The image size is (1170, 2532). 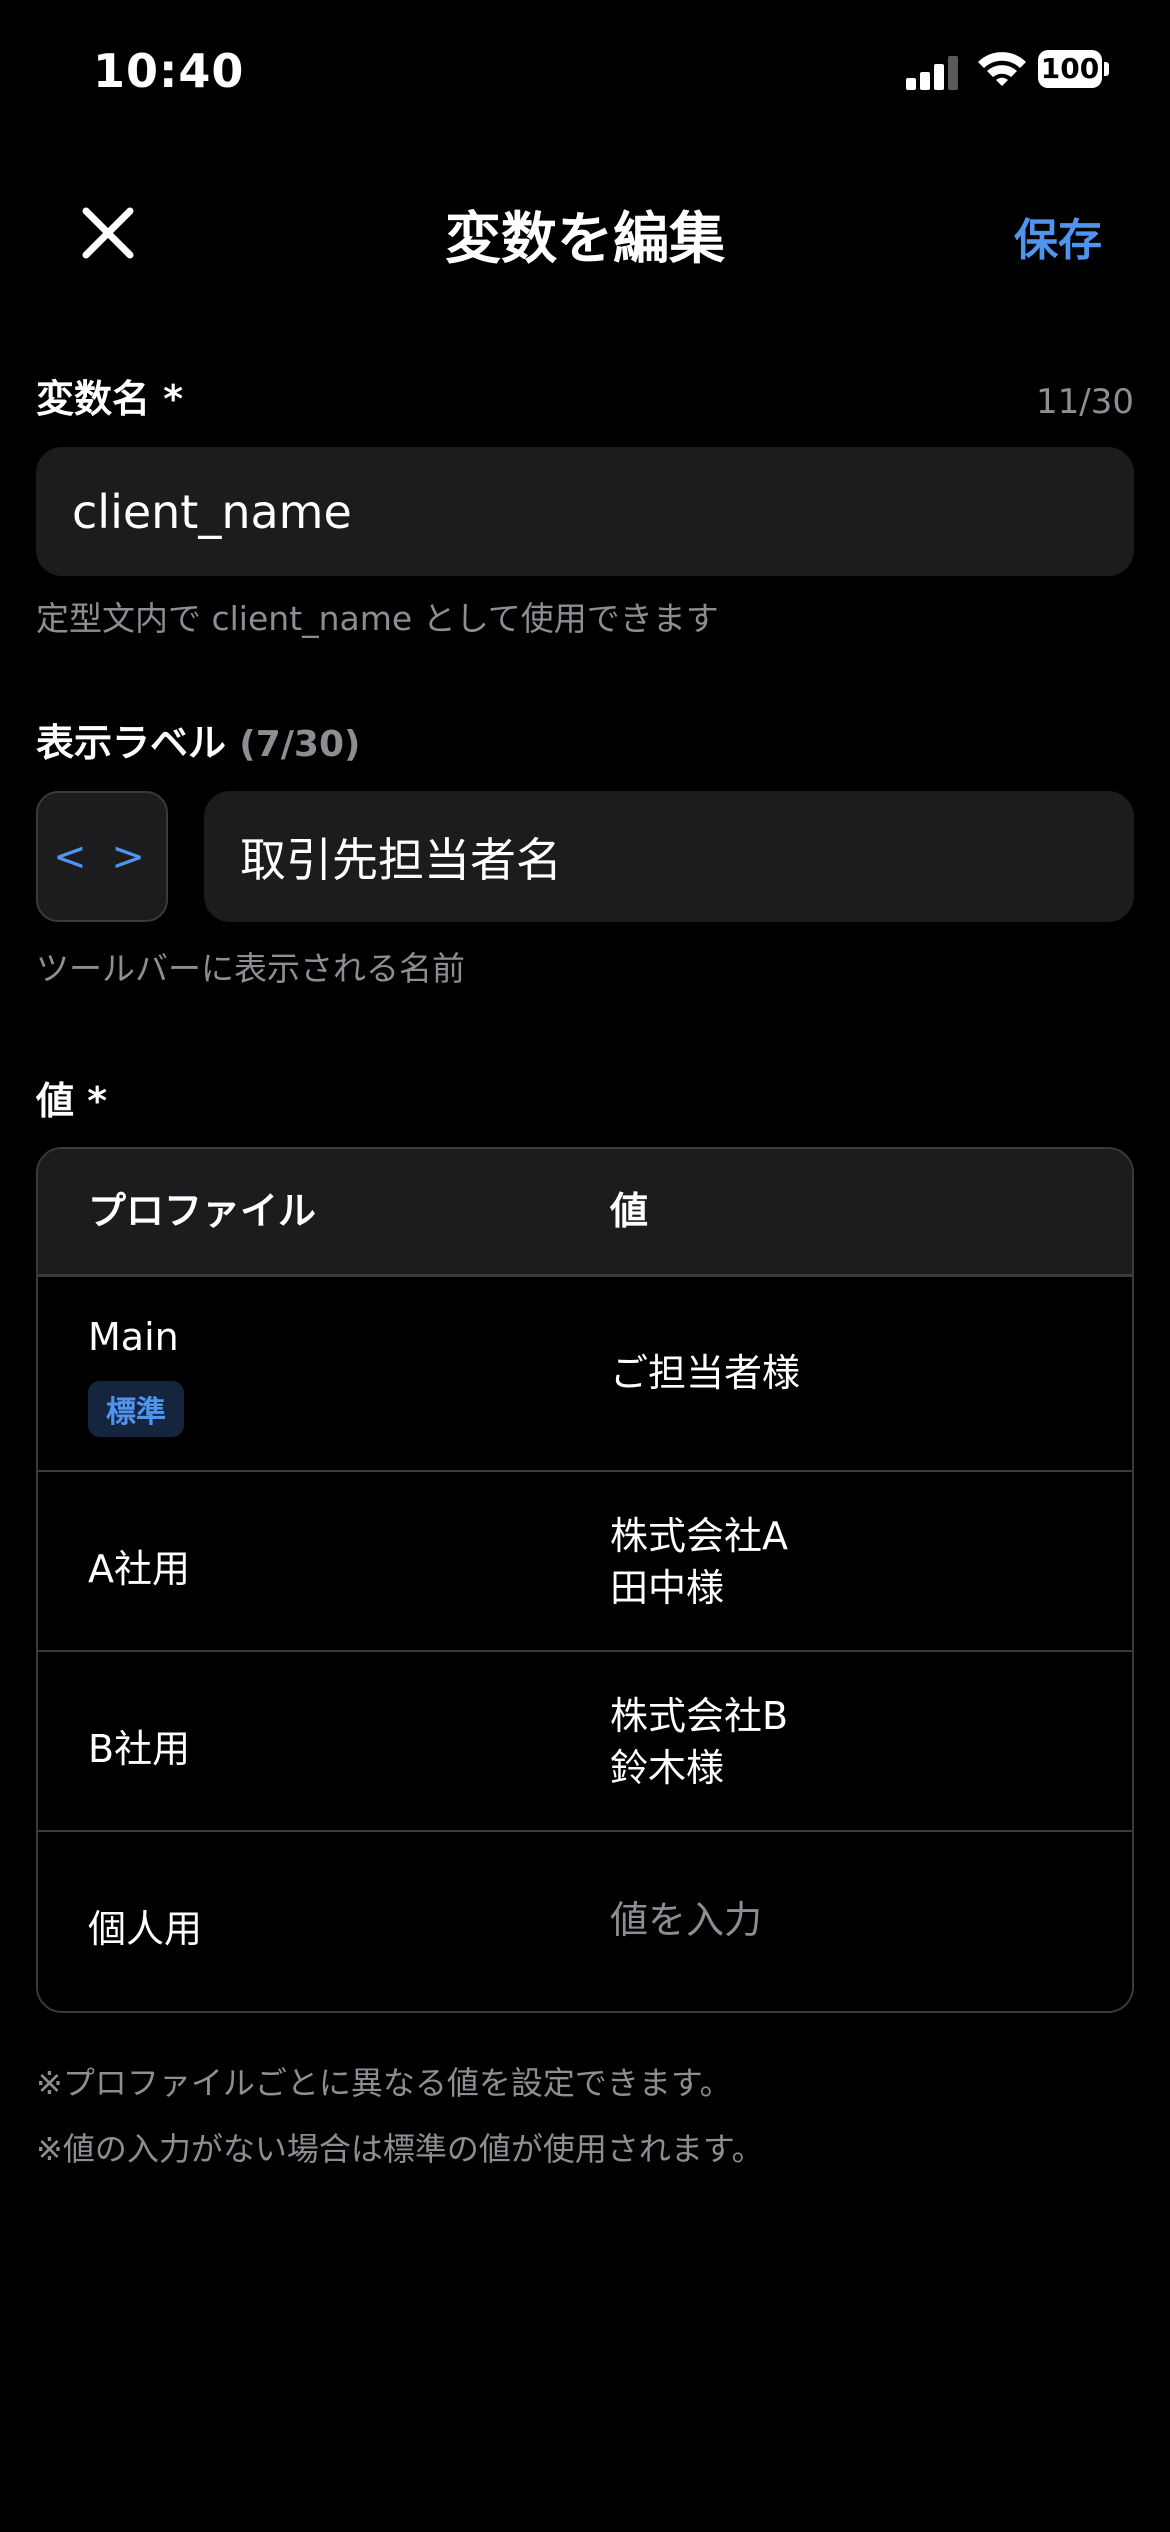 What do you see at coordinates (585, 1921) in the screenshot?
I see `table-row: 個人用 値を入力` at bounding box center [585, 1921].